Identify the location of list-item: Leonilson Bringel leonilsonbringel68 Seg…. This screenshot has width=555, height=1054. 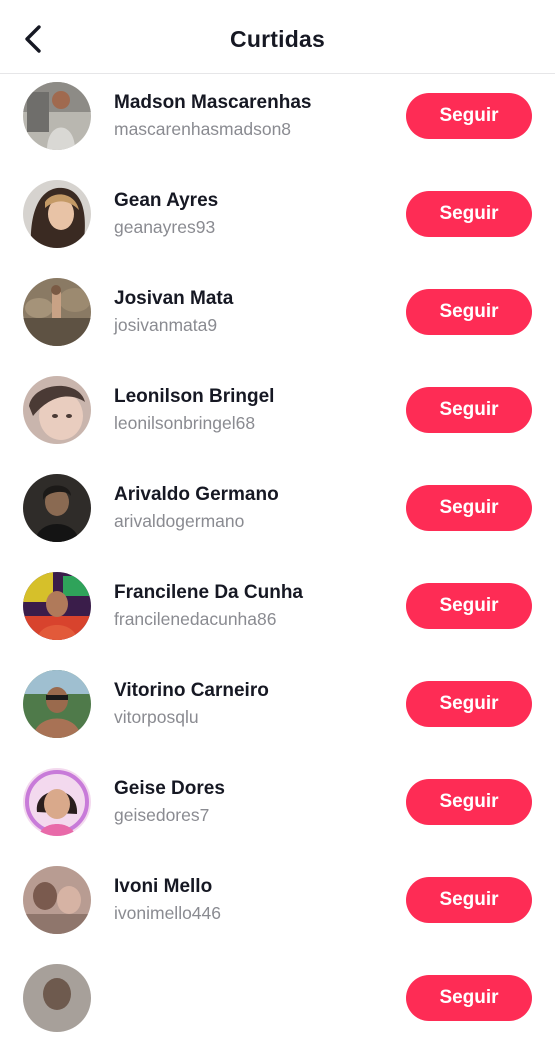
(277, 417).